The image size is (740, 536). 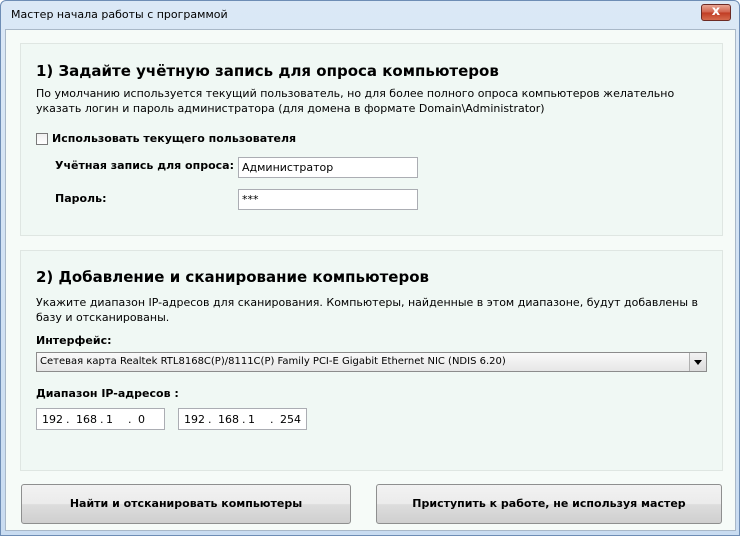 I want to click on use-current-user-checkbox, so click(x=42, y=139).